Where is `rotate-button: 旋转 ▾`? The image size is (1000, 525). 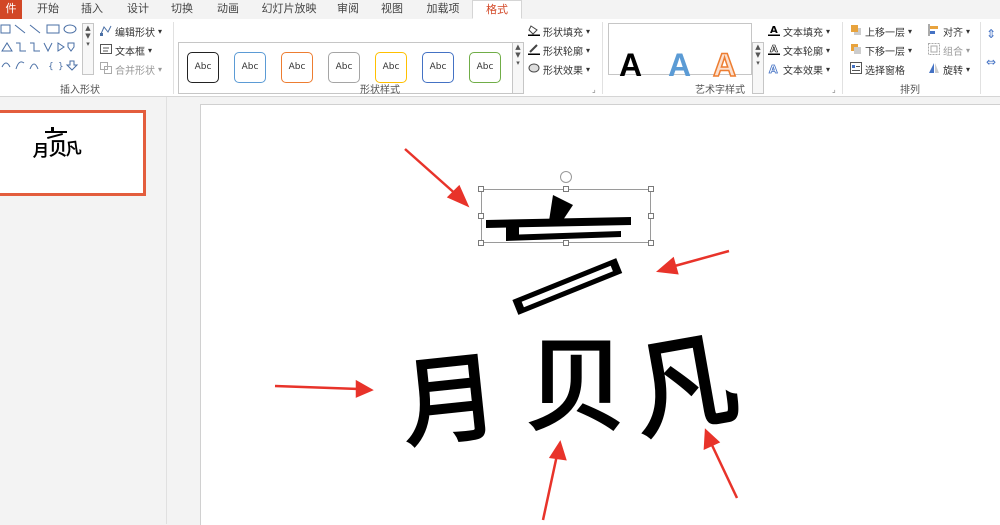
rotate-button: 旋转 ▾ is located at coordinates (949, 69).